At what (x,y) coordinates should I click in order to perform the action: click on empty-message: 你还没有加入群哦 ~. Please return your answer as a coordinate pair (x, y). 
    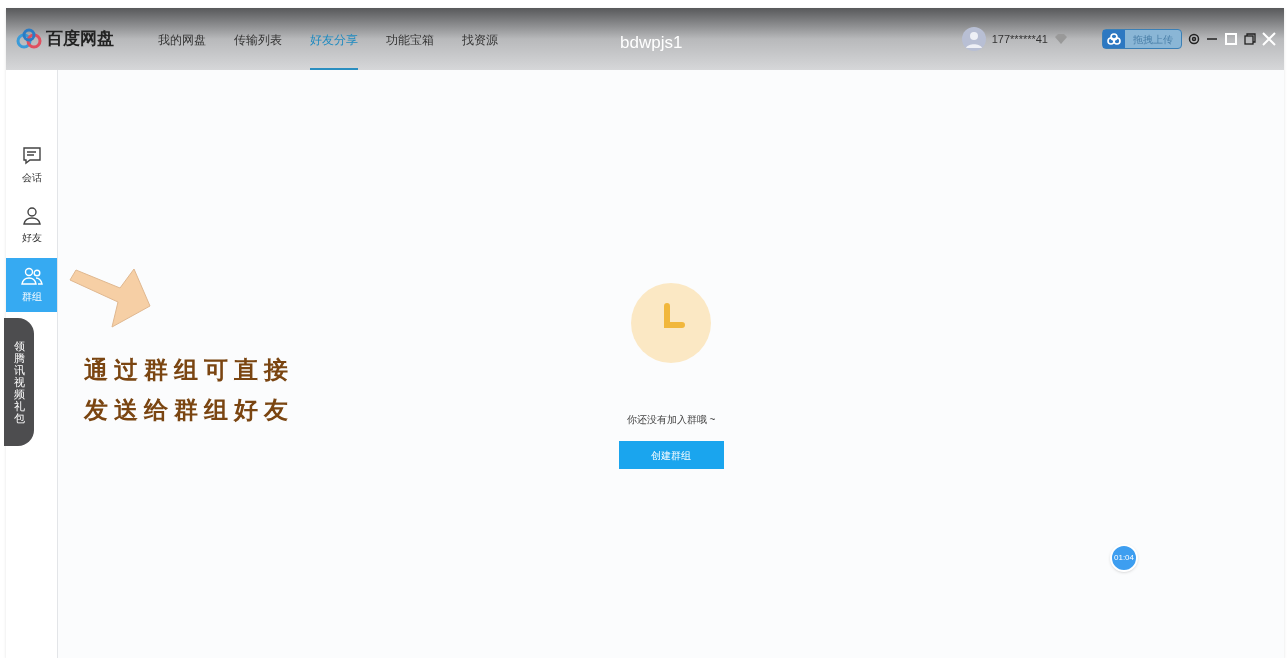
    Looking at the image, I should click on (671, 420).